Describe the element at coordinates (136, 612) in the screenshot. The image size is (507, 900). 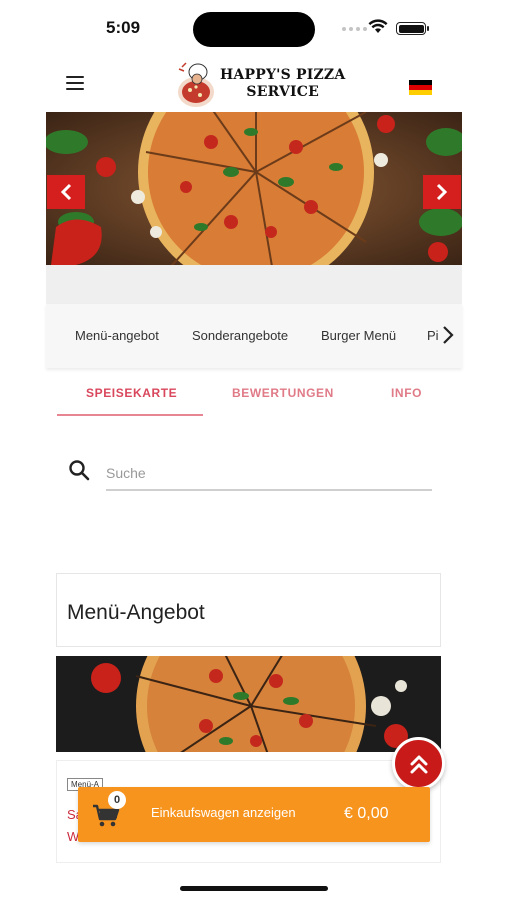
I see `section-title: Menü-Angebot` at that location.